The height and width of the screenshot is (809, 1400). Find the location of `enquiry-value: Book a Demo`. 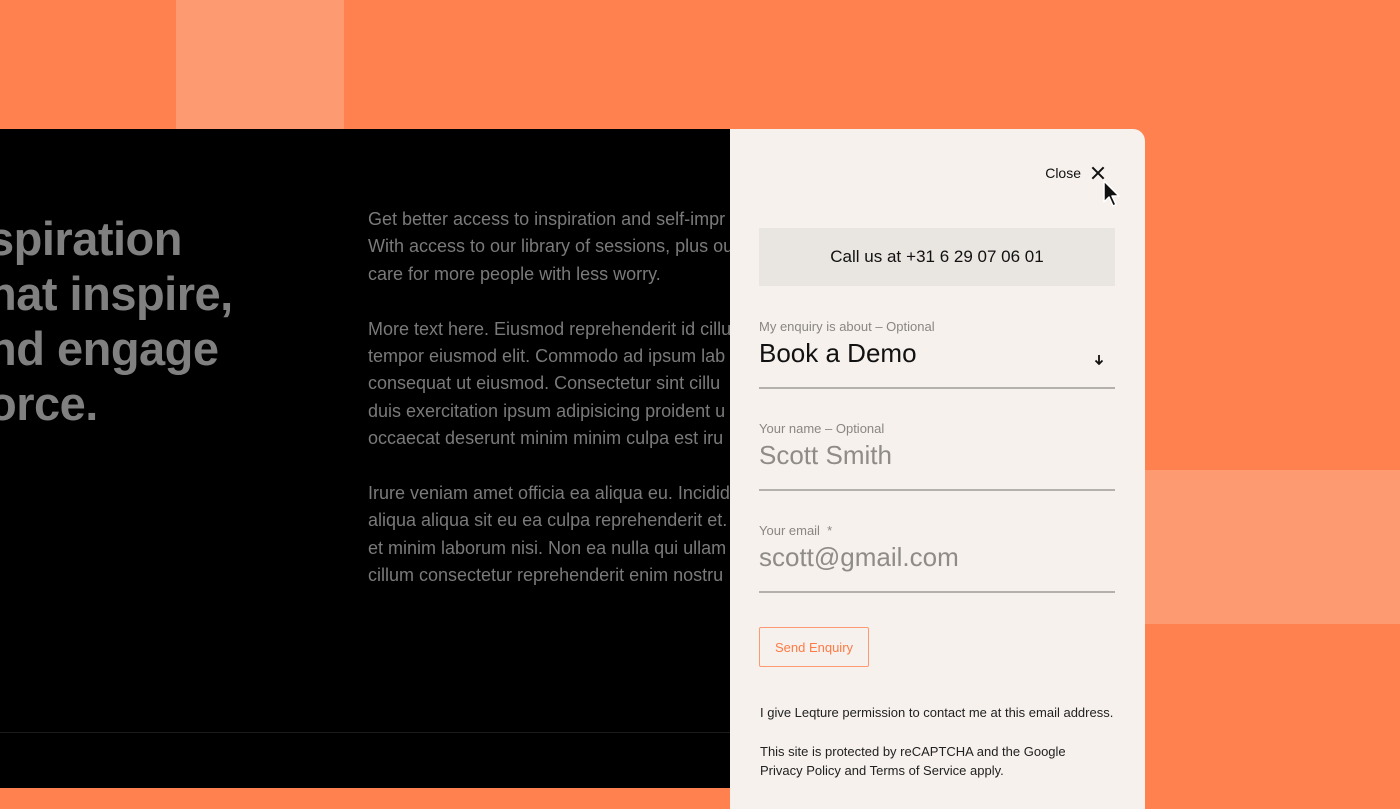

enquiry-value: Book a Demo is located at coordinates (937, 353).